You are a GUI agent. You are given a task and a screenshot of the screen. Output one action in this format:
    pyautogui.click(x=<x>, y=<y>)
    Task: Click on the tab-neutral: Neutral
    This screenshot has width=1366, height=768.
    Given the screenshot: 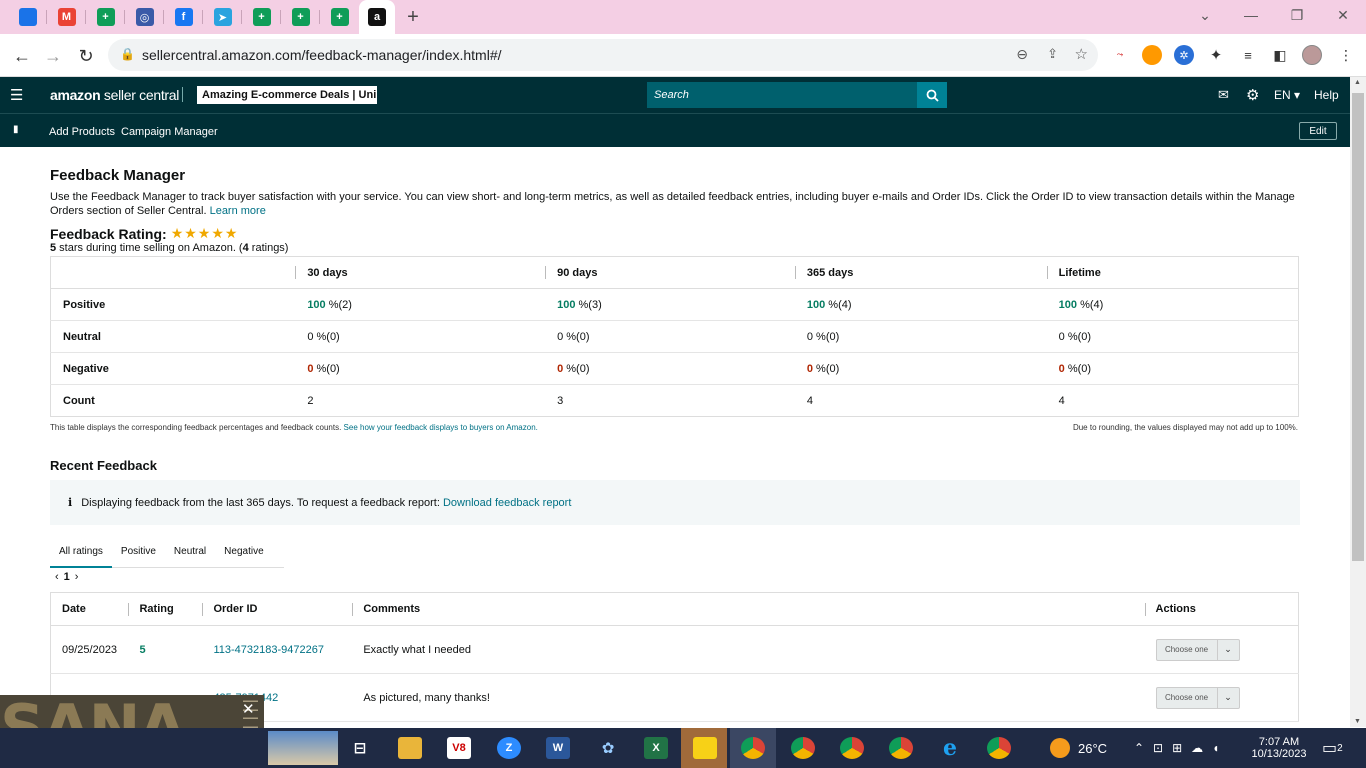 What is the action you would take?
    pyautogui.click(x=190, y=553)
    